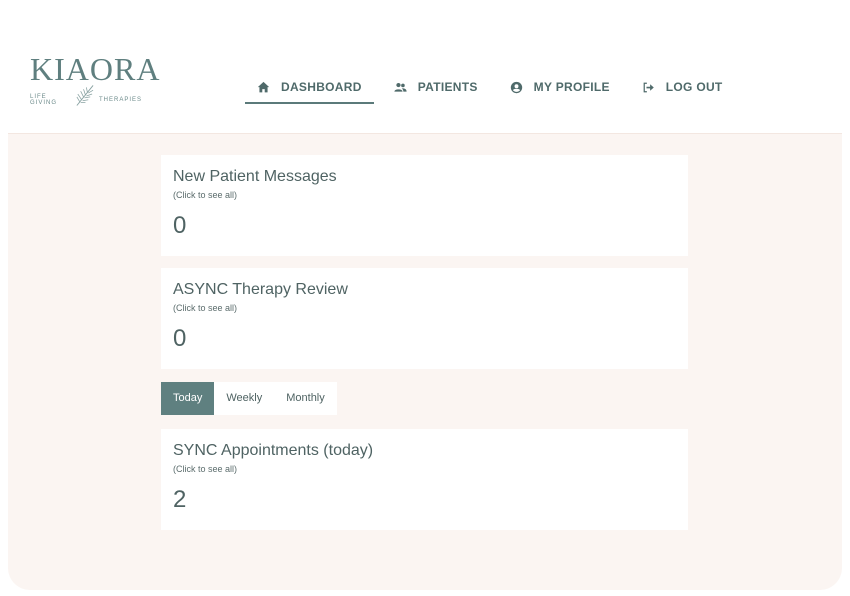 This screenshot has height=596, width=850. Describe the element at coordinates (447, 87) in the screenshot. I see `nav-label: PATIENTS` at that location.